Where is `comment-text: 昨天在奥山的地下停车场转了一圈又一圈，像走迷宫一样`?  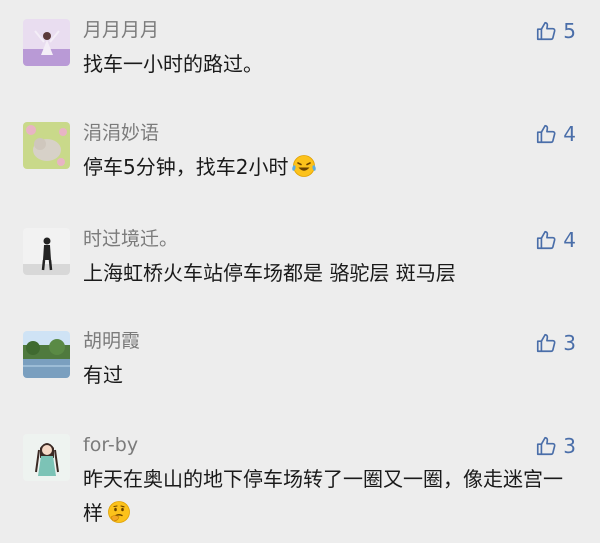
comment-text: 昨天在奥山的地下停车场转了一圈又一圈，像走迷宫一样 is located at coordinates (326, 498).